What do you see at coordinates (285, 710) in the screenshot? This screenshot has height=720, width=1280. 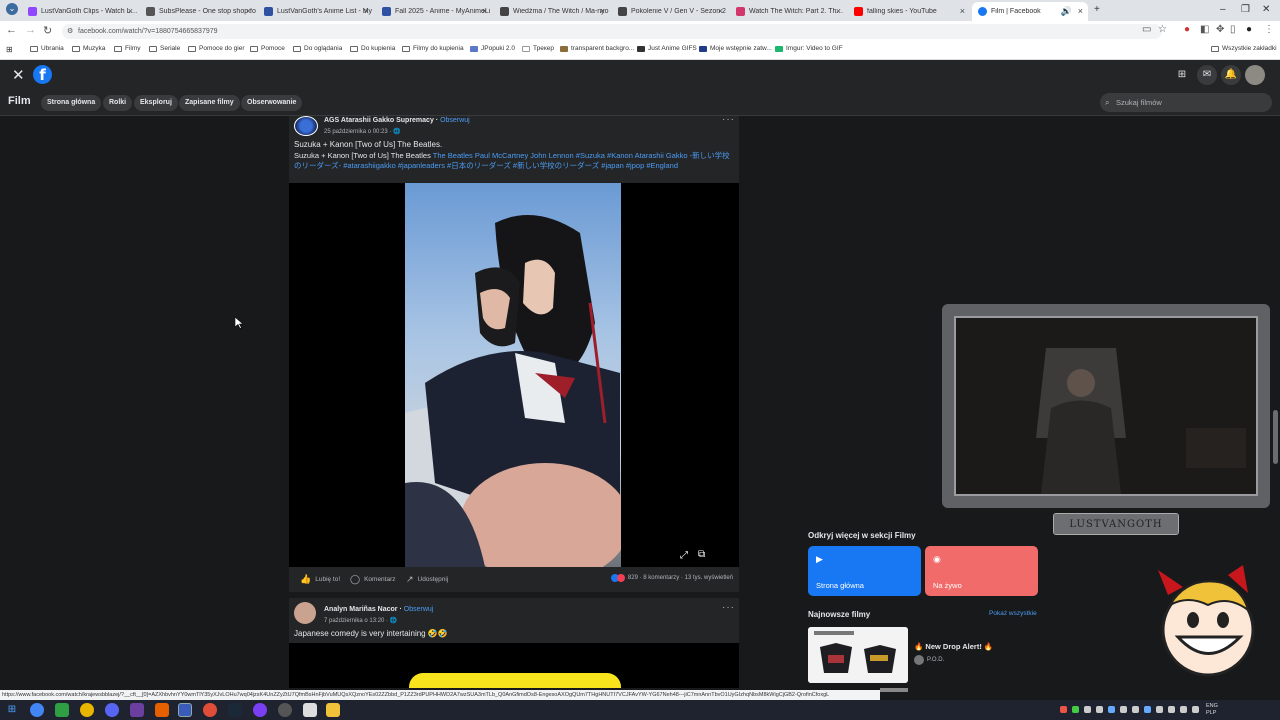 I see `obs-icon` at bounding box center [285, 710].